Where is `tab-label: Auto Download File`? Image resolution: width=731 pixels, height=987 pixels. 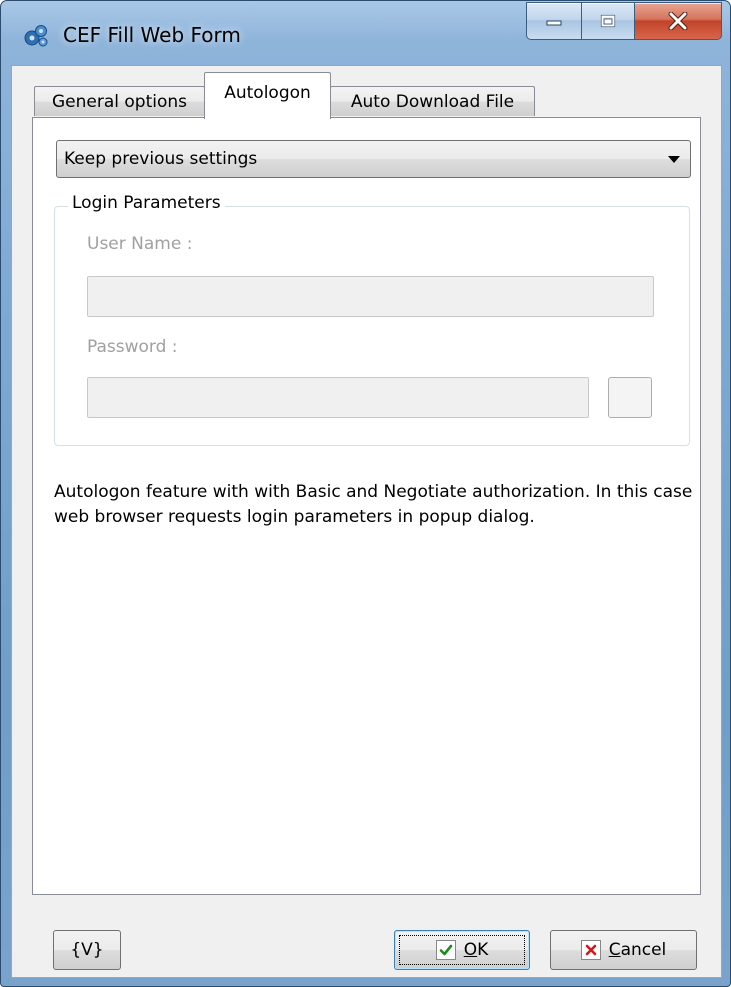
tab-label: Auto Download File is located at coordinates (432, 101).